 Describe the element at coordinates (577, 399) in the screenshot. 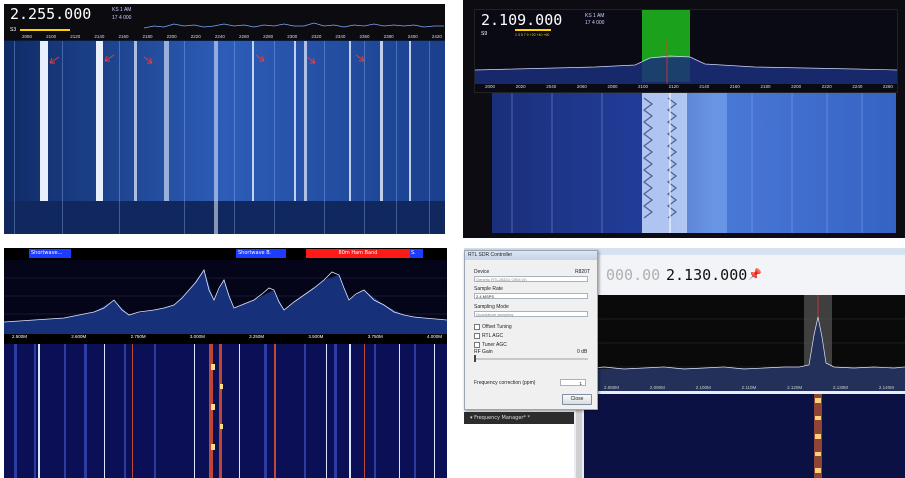

I see `close-button: Close` at that location.